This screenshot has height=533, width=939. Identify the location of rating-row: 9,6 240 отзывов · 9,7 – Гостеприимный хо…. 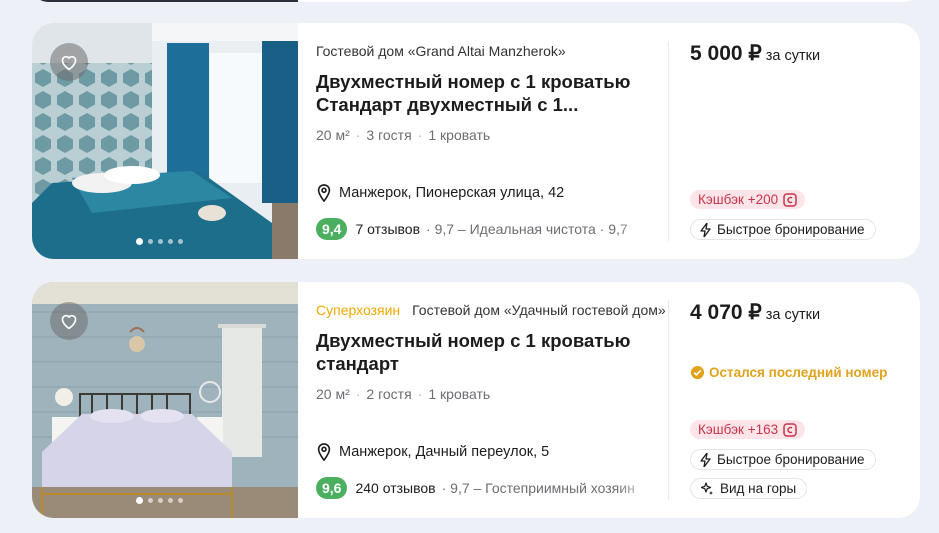
(486, 488).